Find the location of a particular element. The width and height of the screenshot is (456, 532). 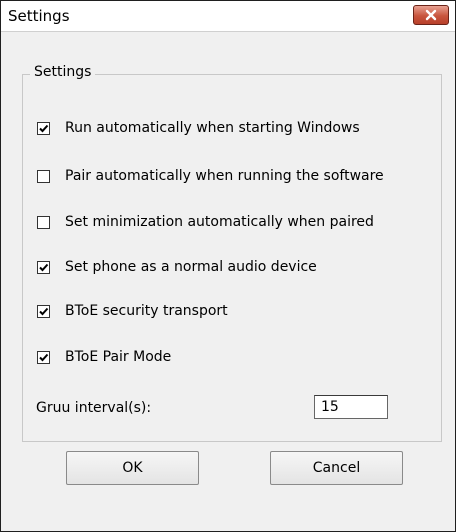

ok-button: OK is located at coordinates (132, 468).